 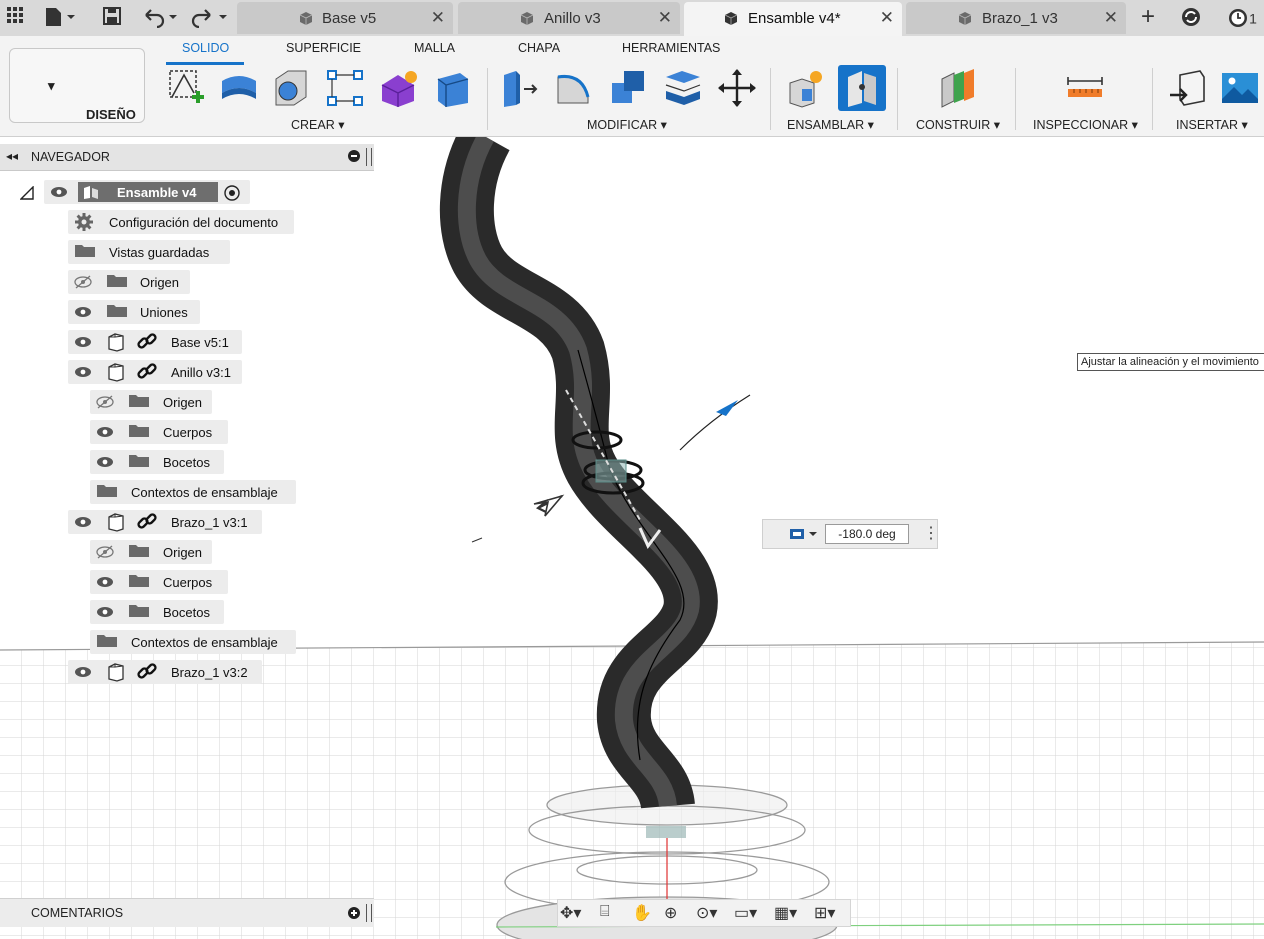 I want to click on undo-icon, so click(x=160, y=17).